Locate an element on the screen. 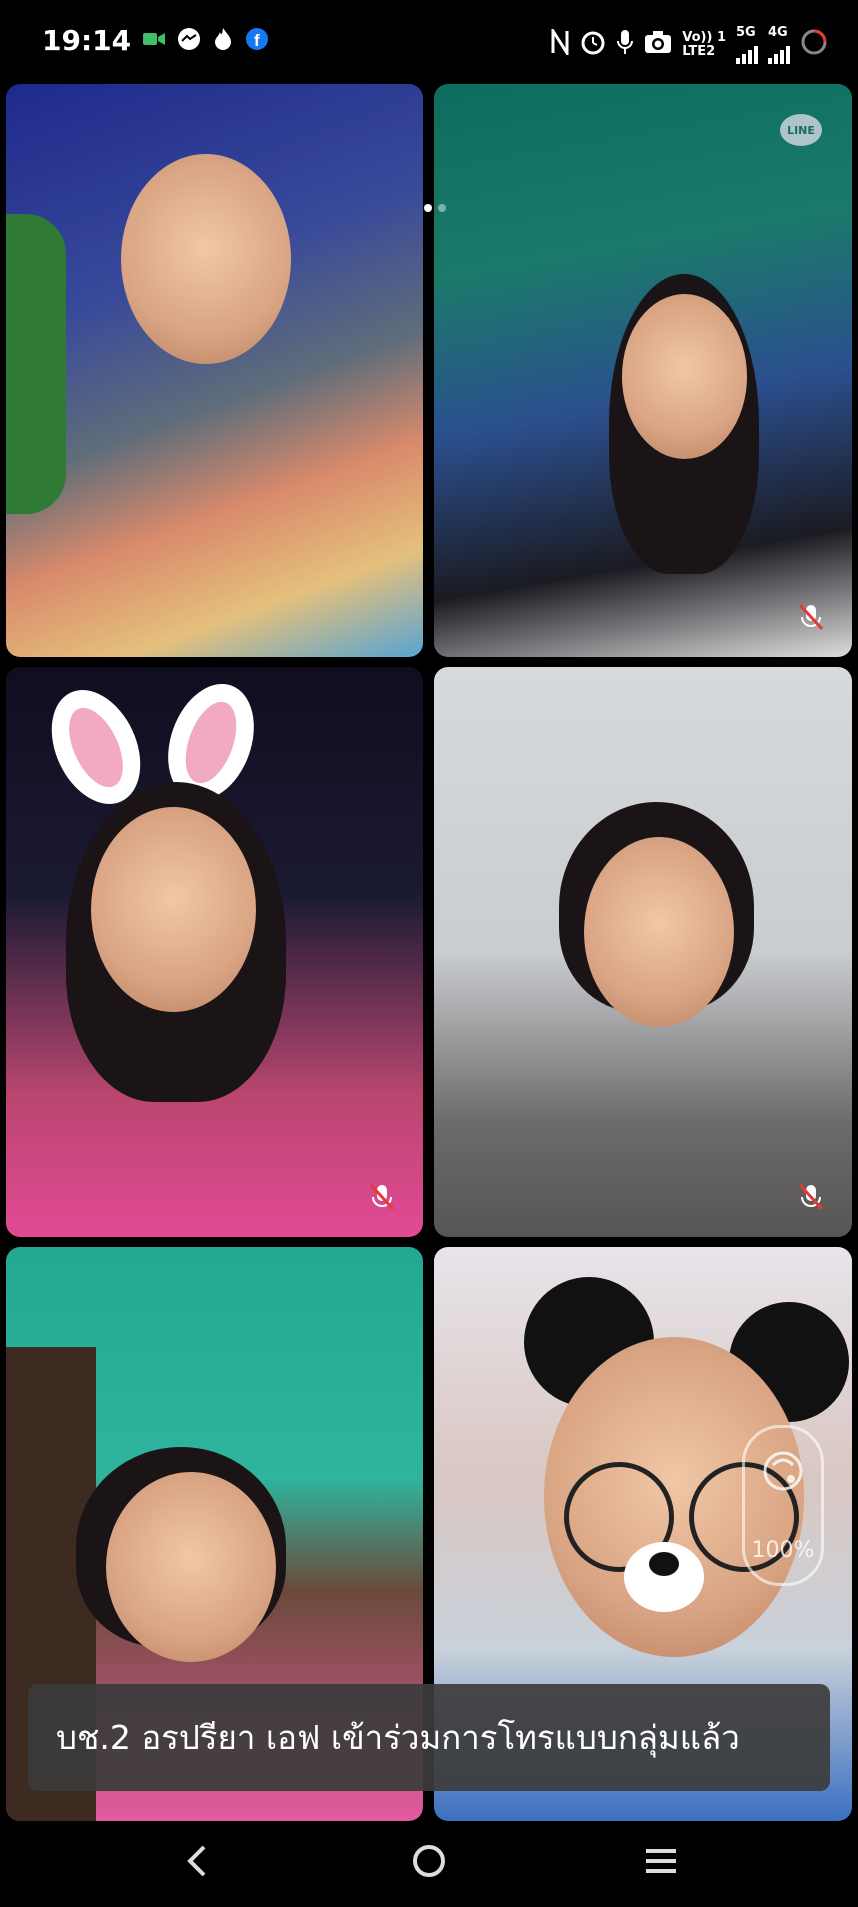 This screenshot has width=858, height=1907. participant-tile-2: LINE is located at coordinates (643, 370).